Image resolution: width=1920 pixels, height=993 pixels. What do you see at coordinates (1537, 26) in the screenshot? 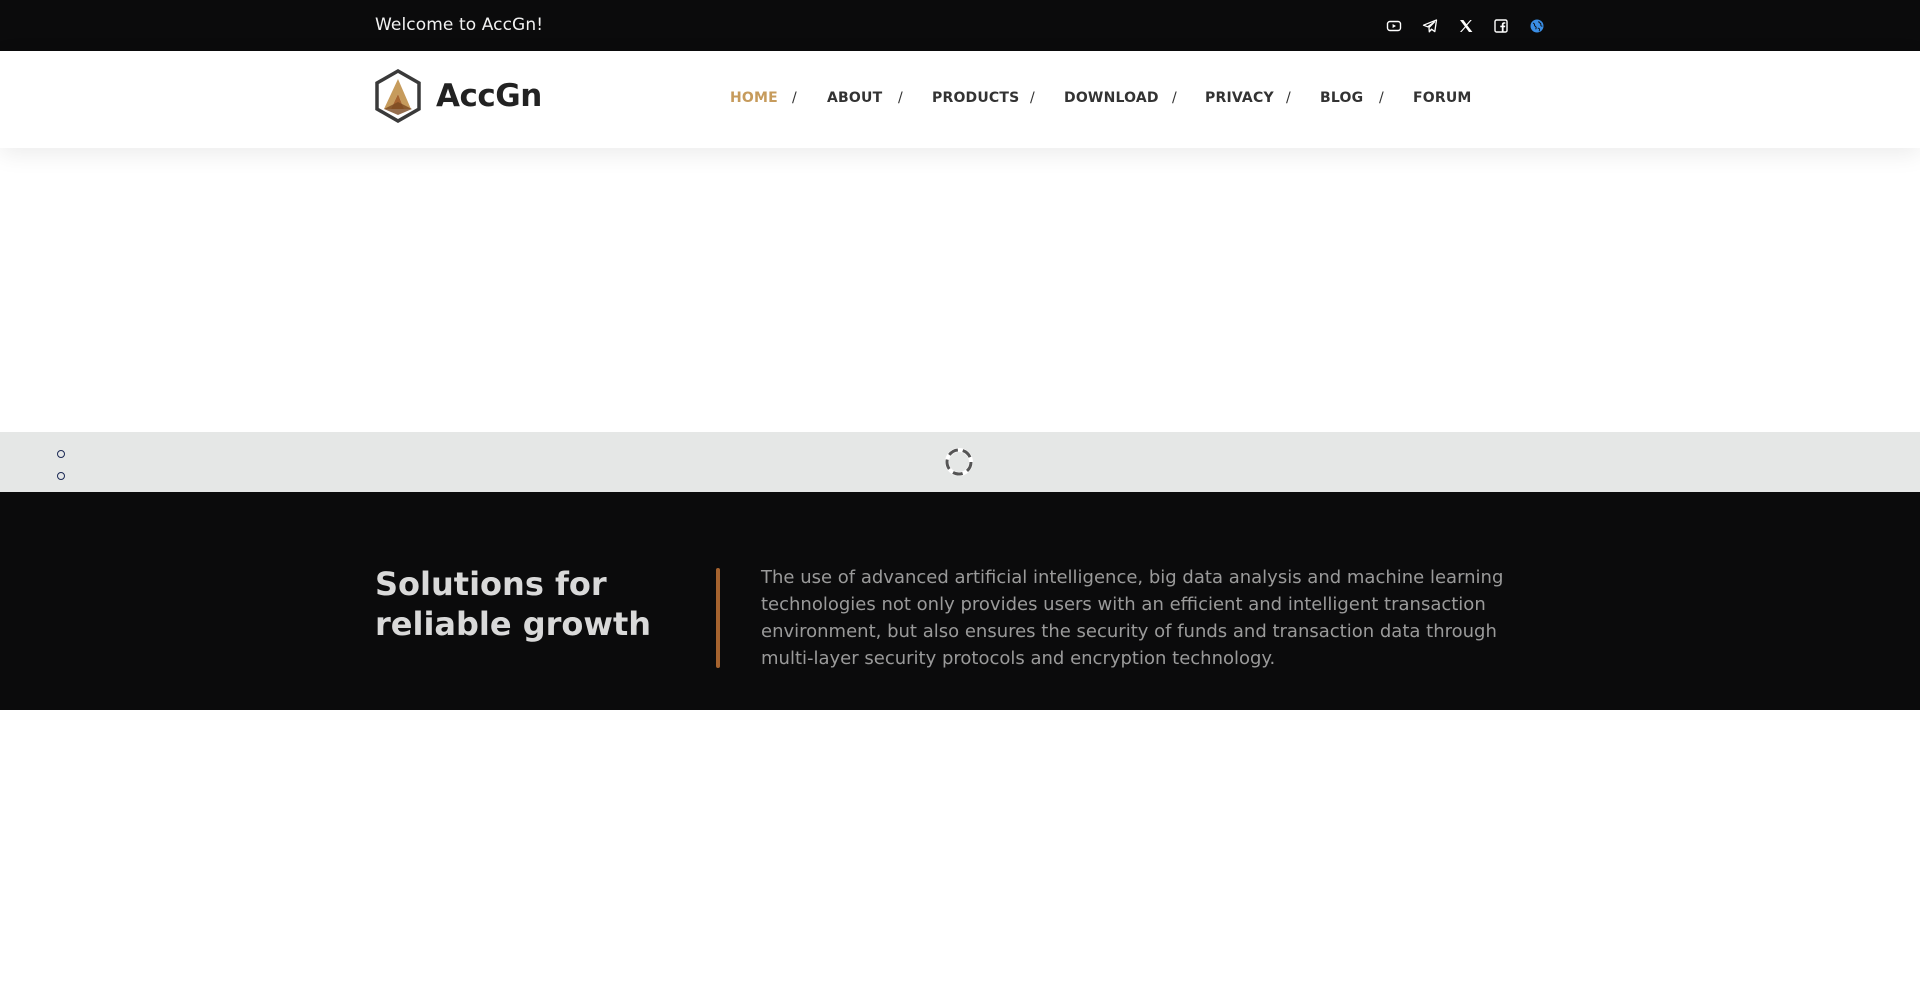
I see `globe-icon` at bounding box center [1537, 26].